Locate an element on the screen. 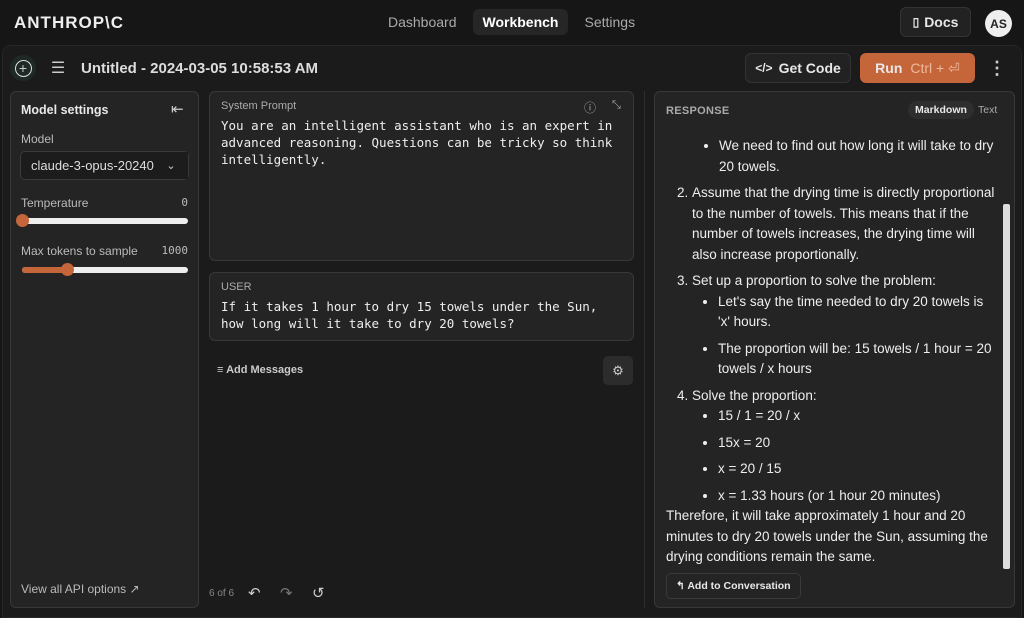 Image resolution: width=1024 pixels, height=618 pixels. api-link-label: View all API options is located at coordinates (74, 589).